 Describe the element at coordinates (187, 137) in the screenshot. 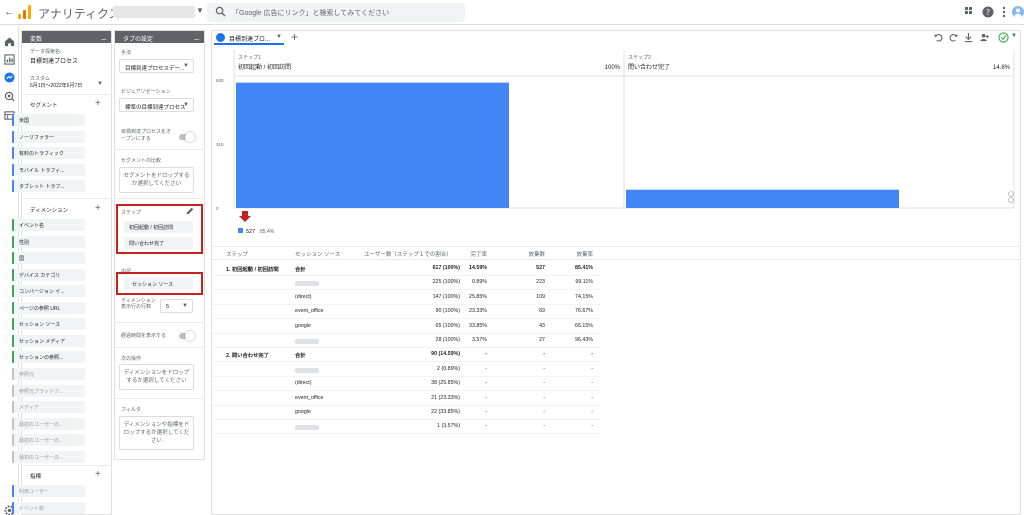

I see `open-funnel-toggle` at that location.